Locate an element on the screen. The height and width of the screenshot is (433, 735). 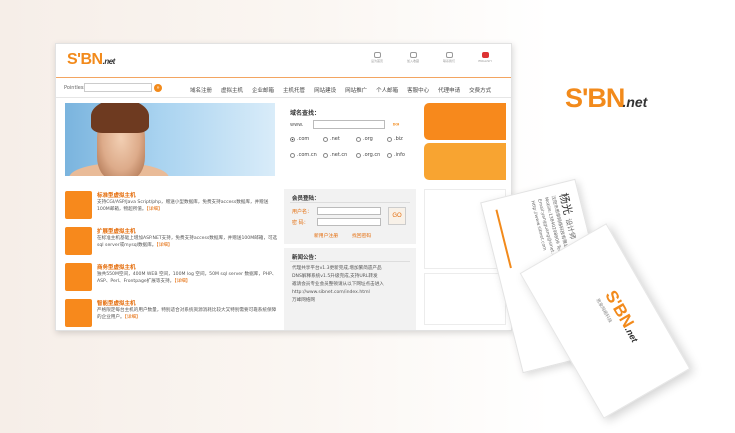
hero-banner is located at coordinates (170, 139).